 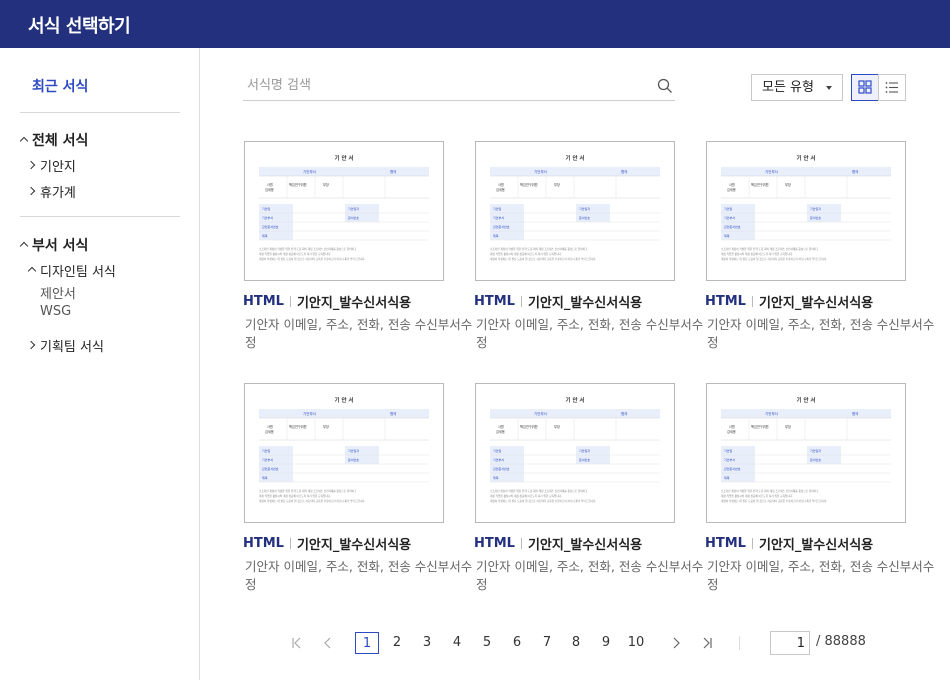 What do you see at coordinates (576, 643) in the screenshot?
I see `page-number-button: 8` at bounding box center [576, 643].